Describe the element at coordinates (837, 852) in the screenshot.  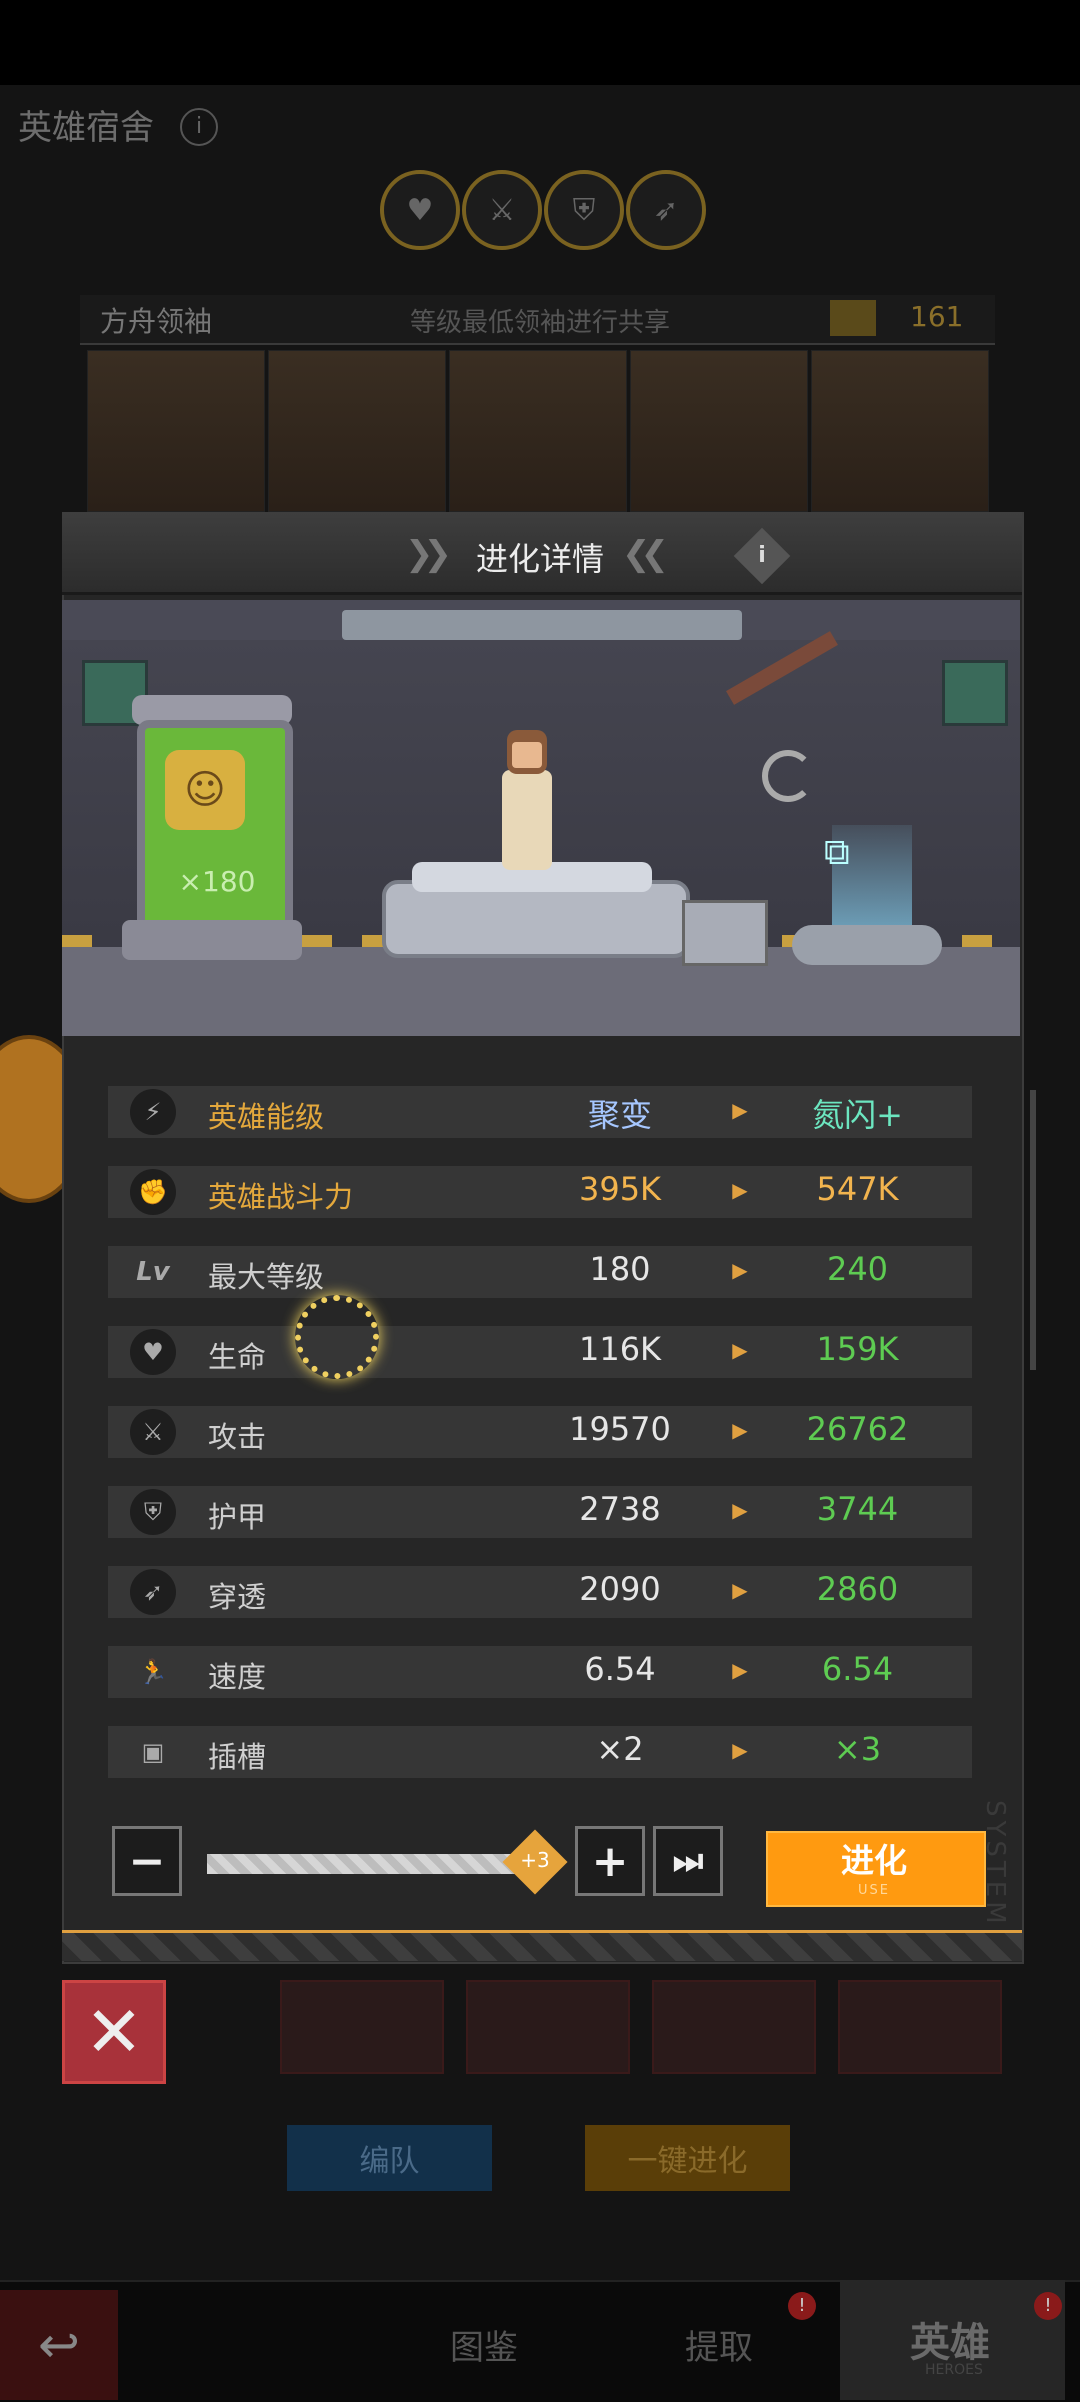
I see `hologram-icon: ⧉` at that location.